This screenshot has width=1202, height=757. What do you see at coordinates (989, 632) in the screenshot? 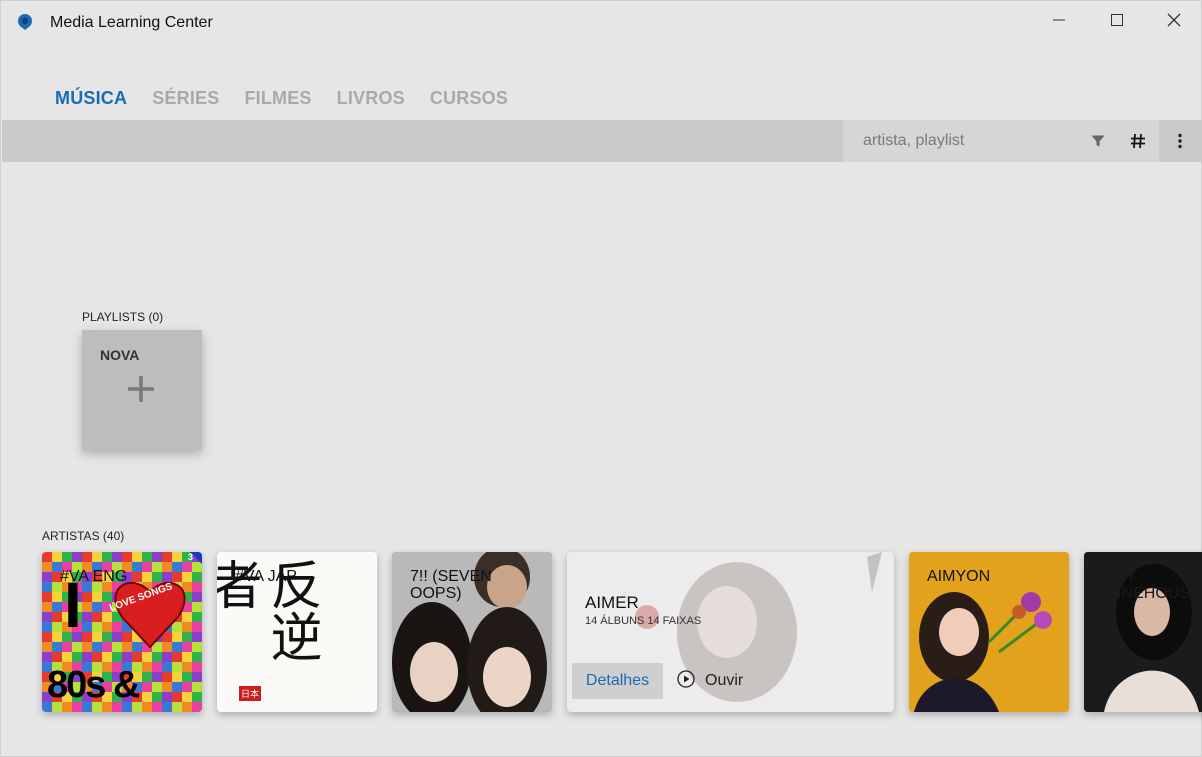
I see `artist-card-aimyon: AIMYON` at bounding box center [989, 632].